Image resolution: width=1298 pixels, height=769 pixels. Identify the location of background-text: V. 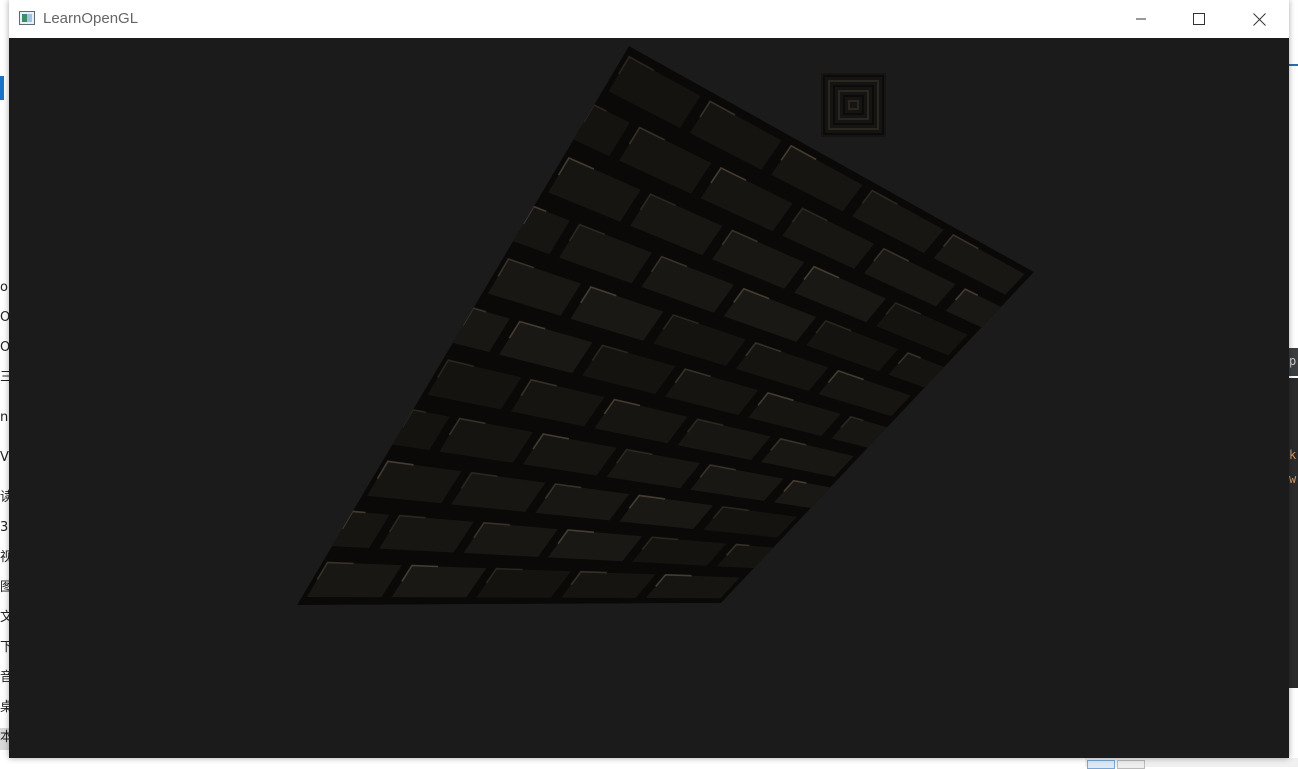
(4, 457).